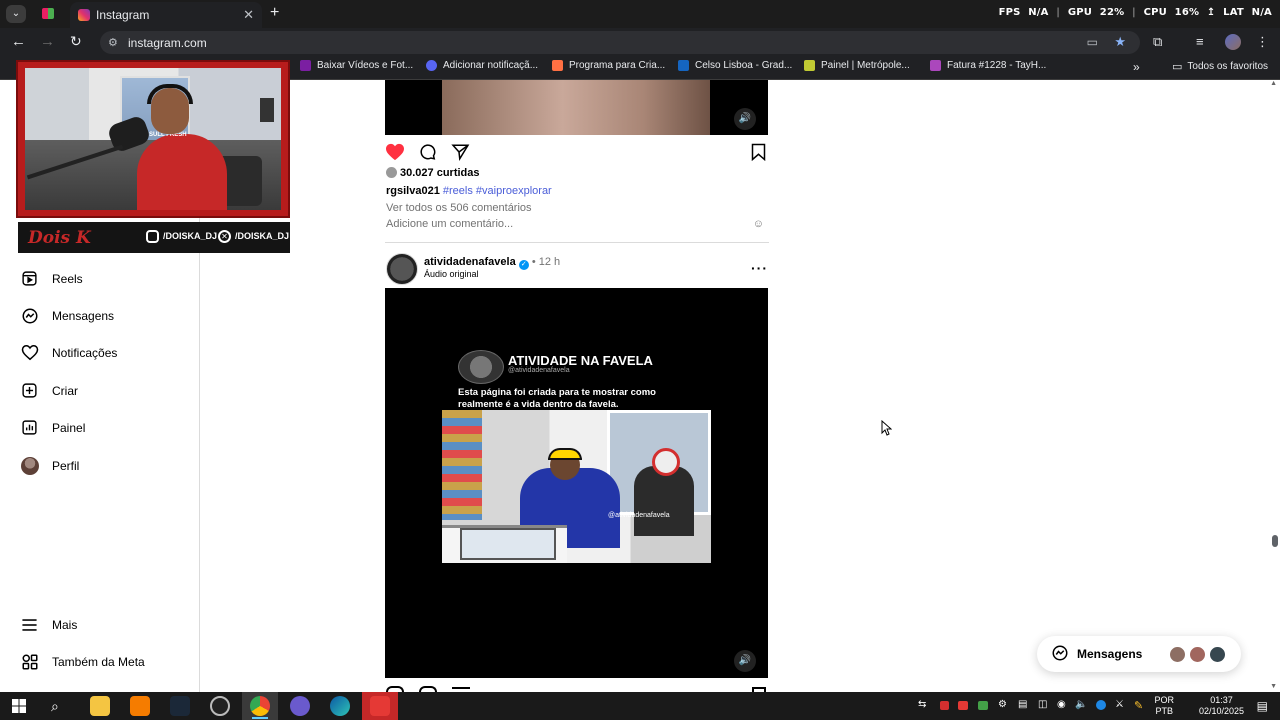 Image resolution: width=1280 pixels, height=720 pixels. I want to click on bookmark-star-icon: ★, so click(1120, 42).